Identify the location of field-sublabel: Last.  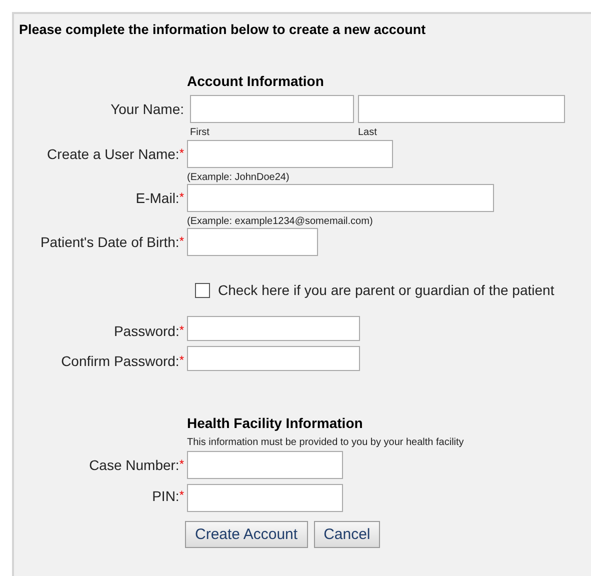
(367, 132).